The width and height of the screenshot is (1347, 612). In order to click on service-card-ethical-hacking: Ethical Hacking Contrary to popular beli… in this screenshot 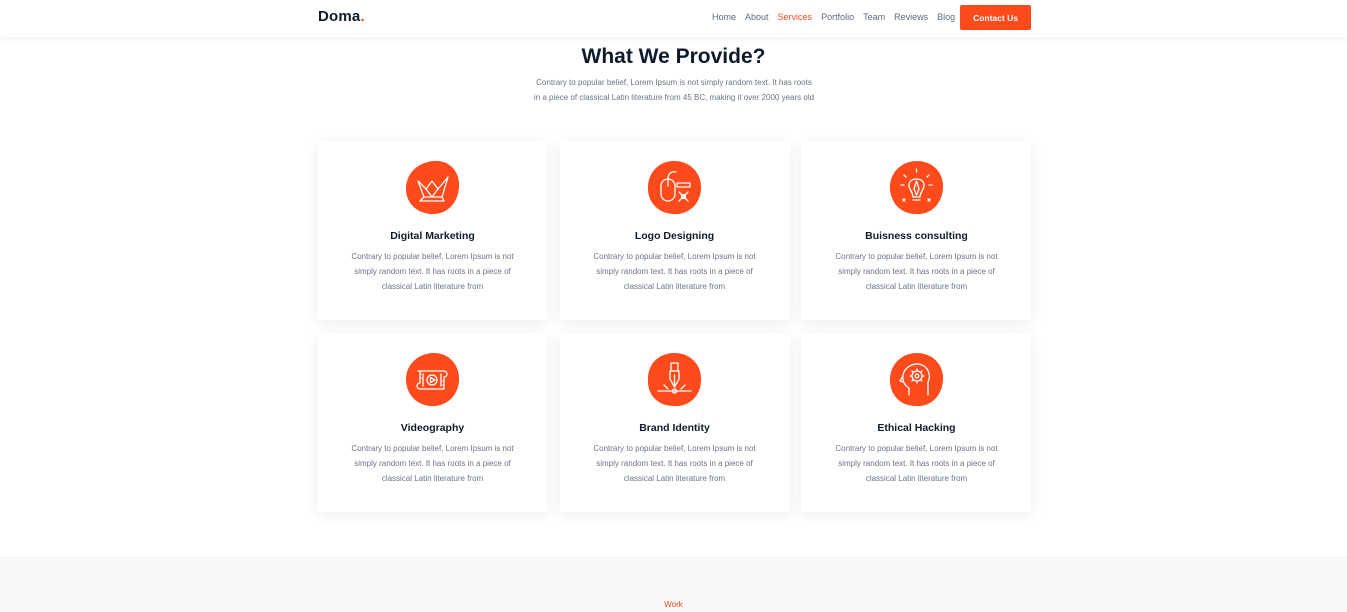, I will do `click(916, 422)`.